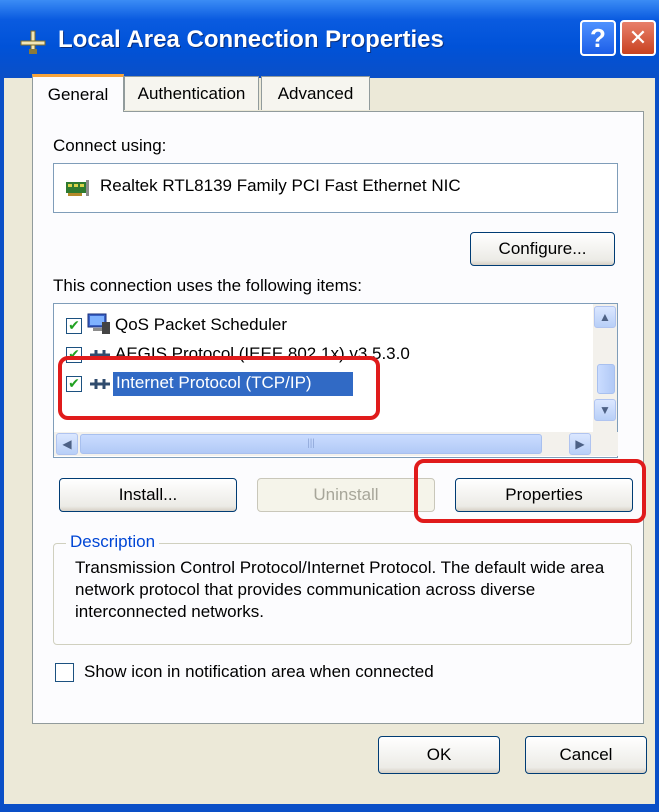 Image resolution: width=659 pixels, height=812 pixels. I want to click on network-card-icon, so click(77, 188).